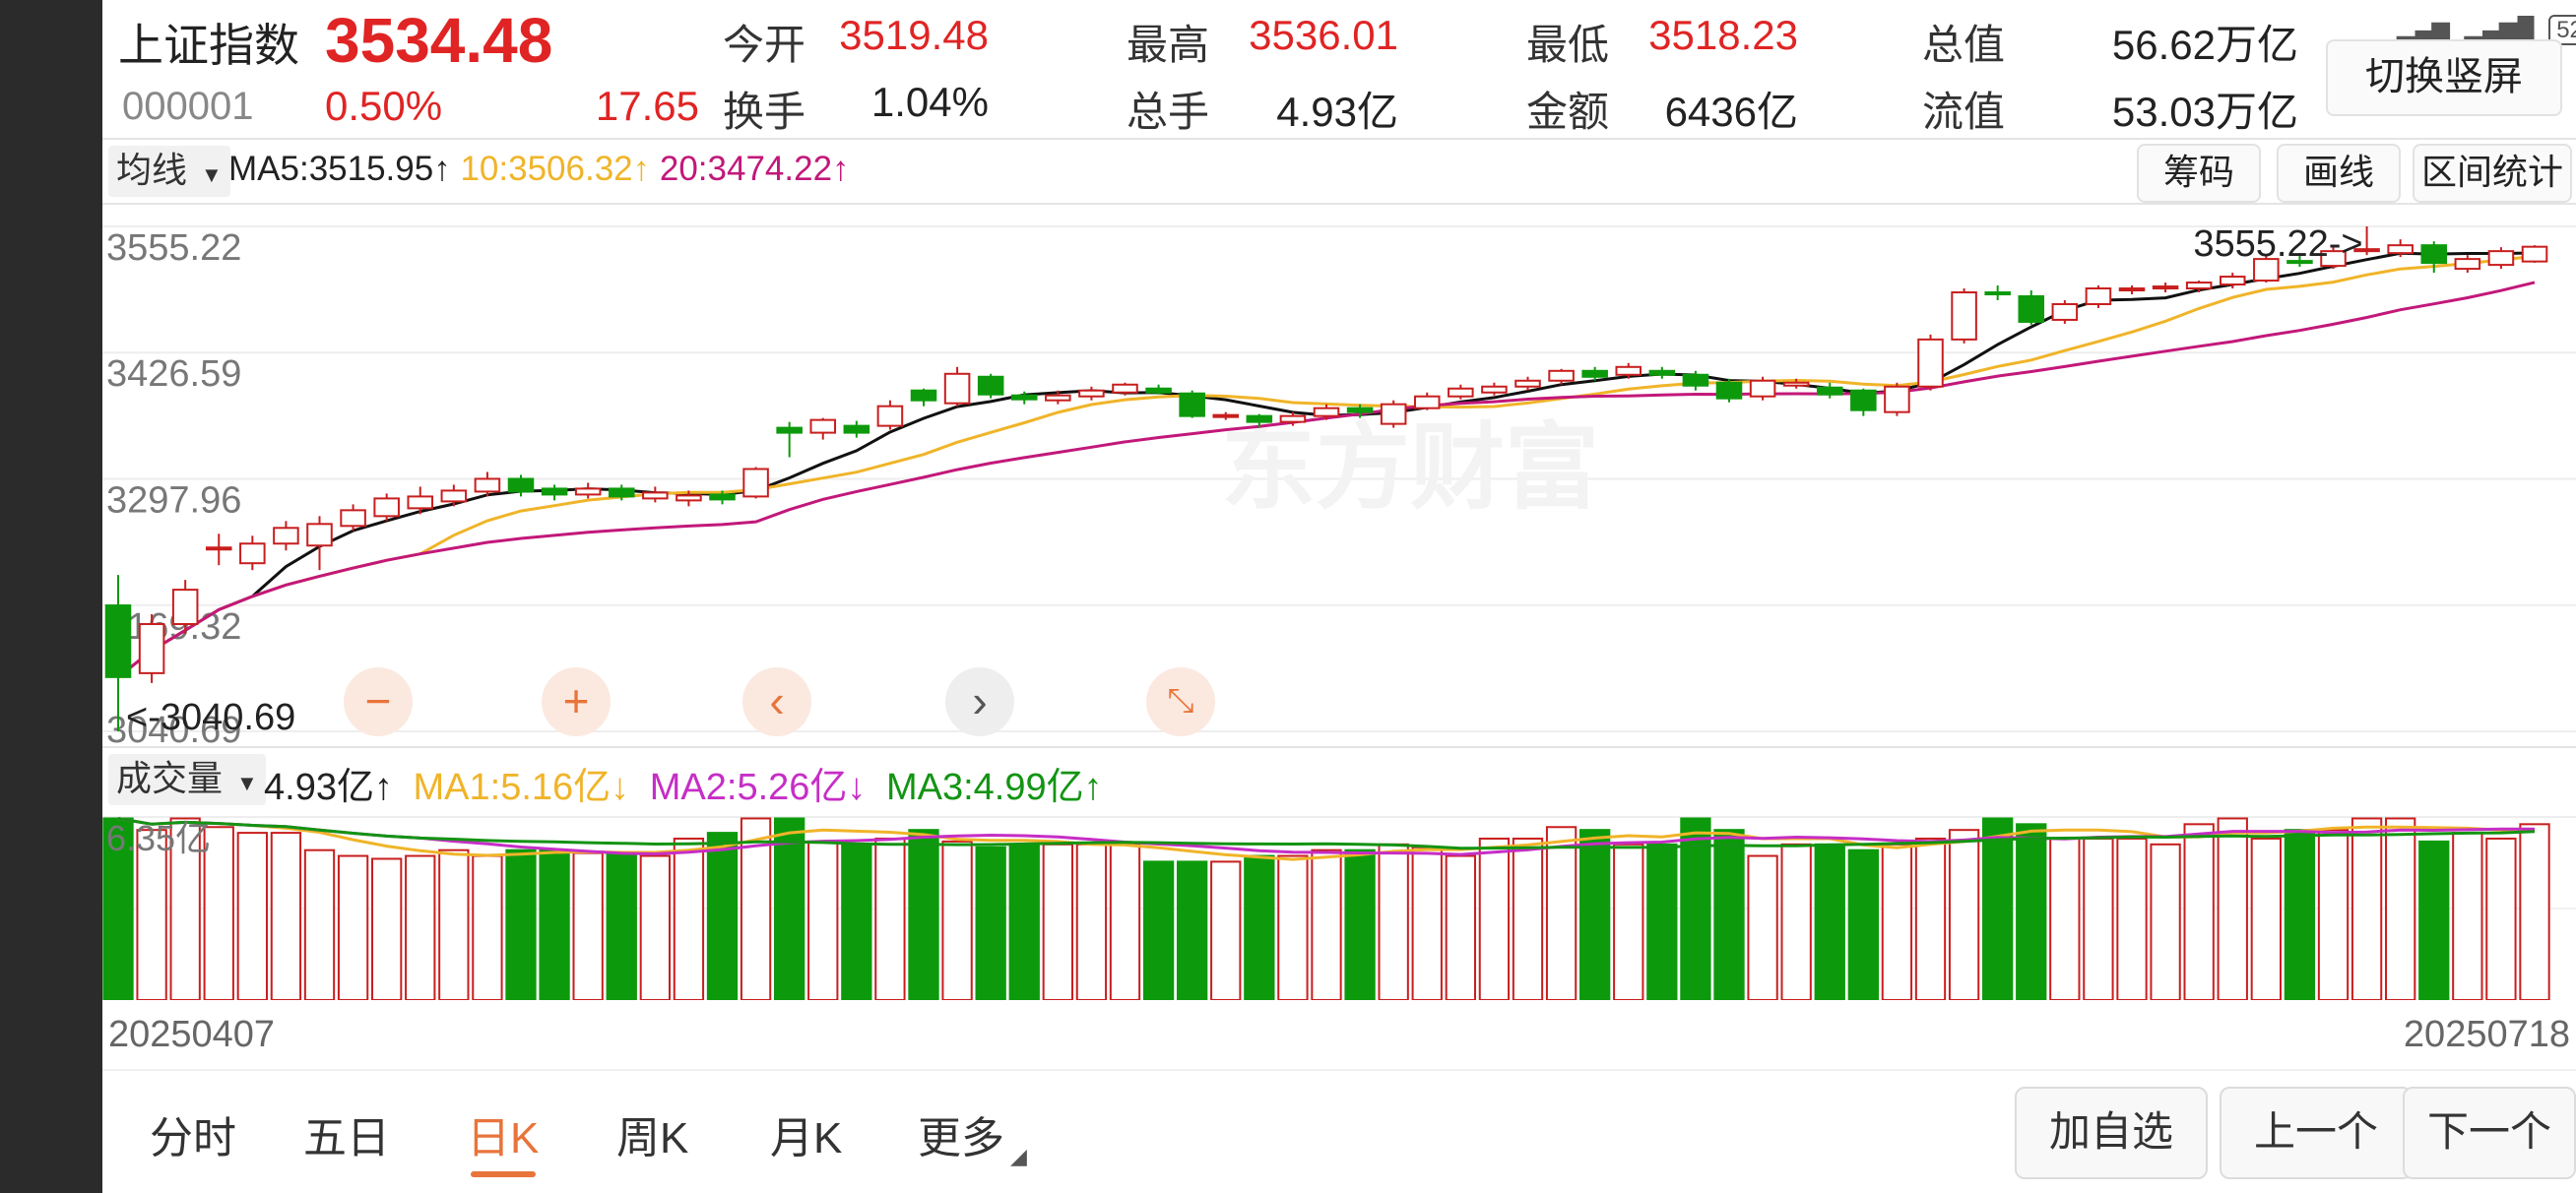 The width and height of the screenshot is (2576, 1193). I want to click on chevron-left-icon: ‹, so click(776, 701).